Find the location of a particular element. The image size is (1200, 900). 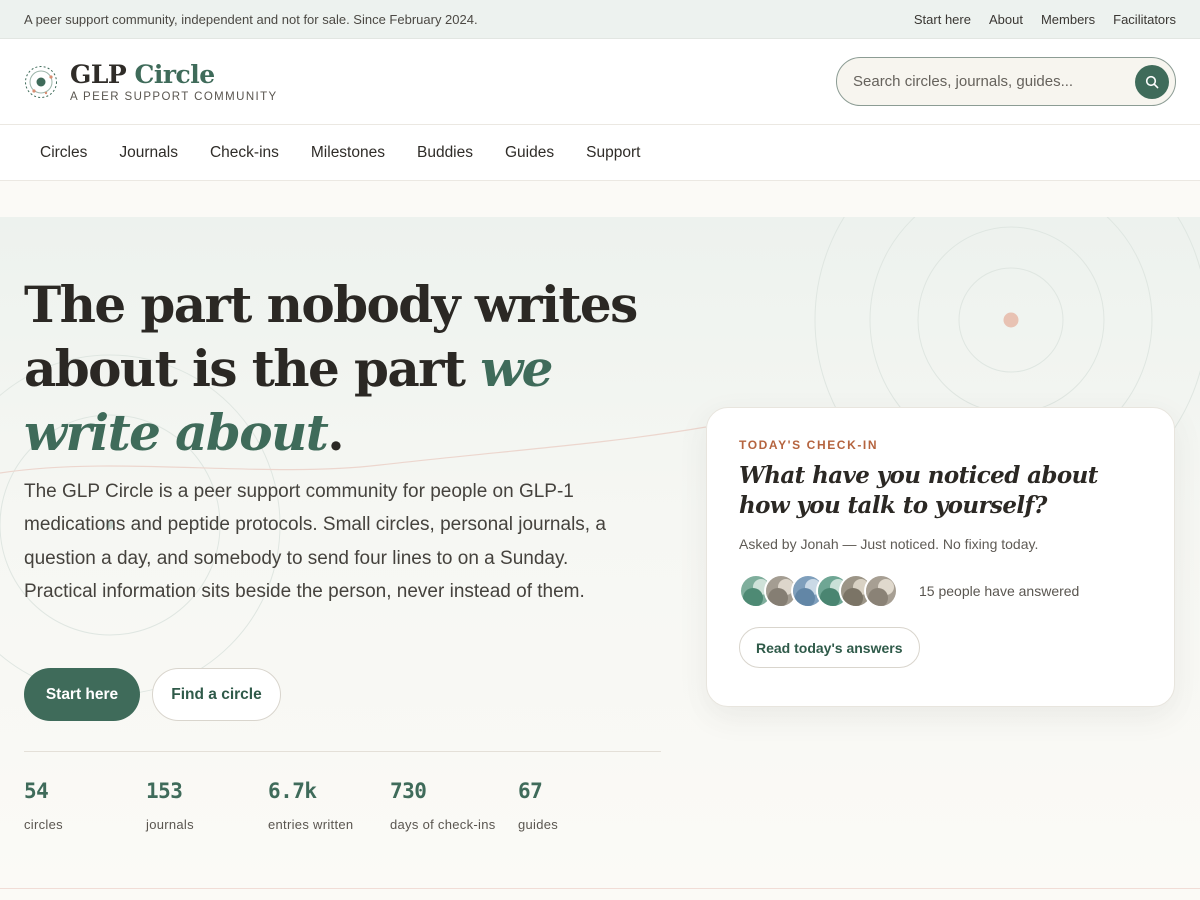

utility-link-about: About is located at coordinates (1006, 19).